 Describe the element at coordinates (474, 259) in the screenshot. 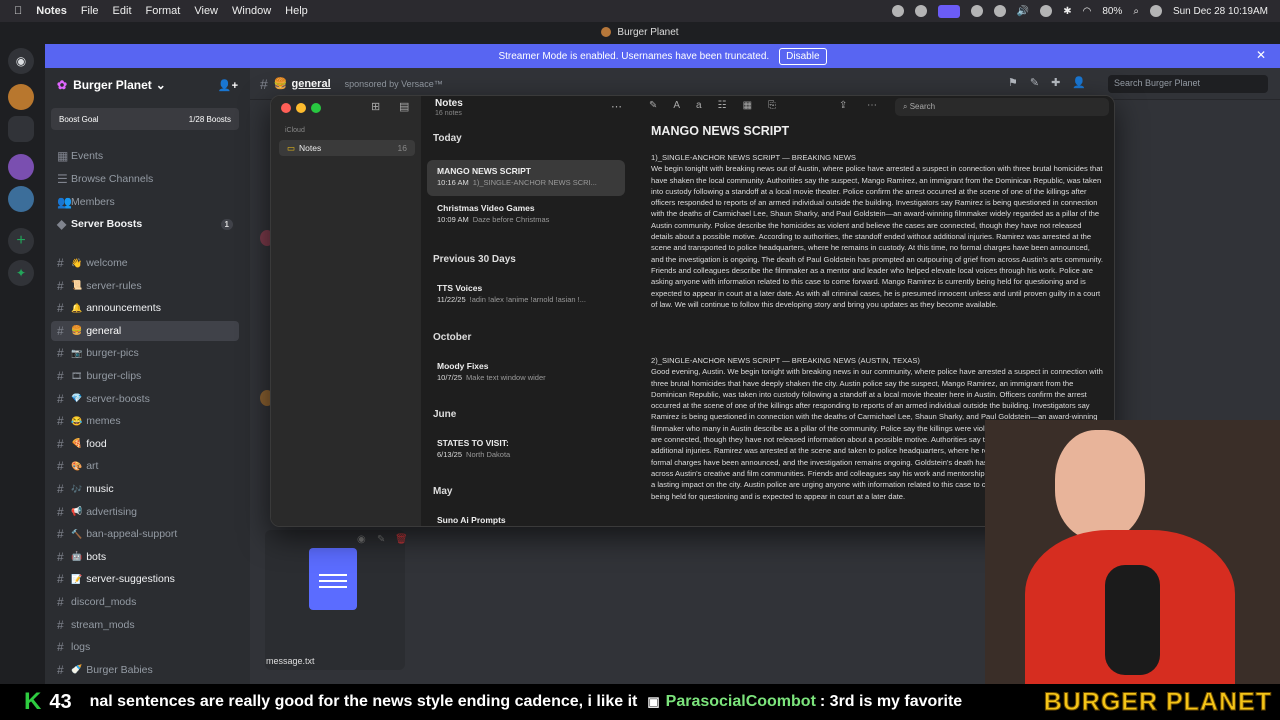

I see `notes-section-header: Previous 30 Days` at that location.